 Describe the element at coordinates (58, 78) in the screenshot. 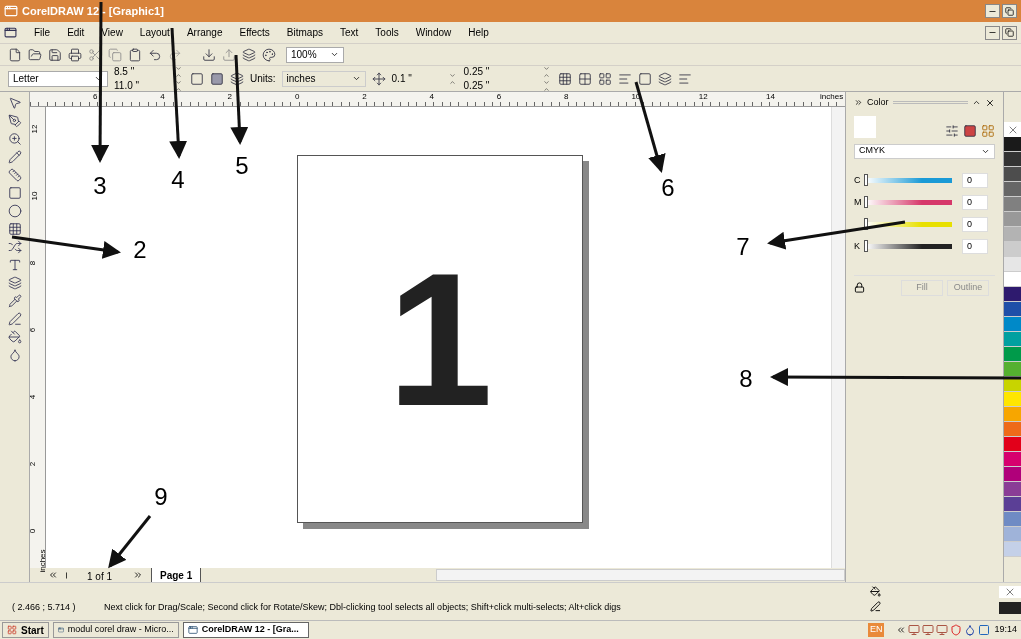

I see `paper-dropdown: Letter` at that location.